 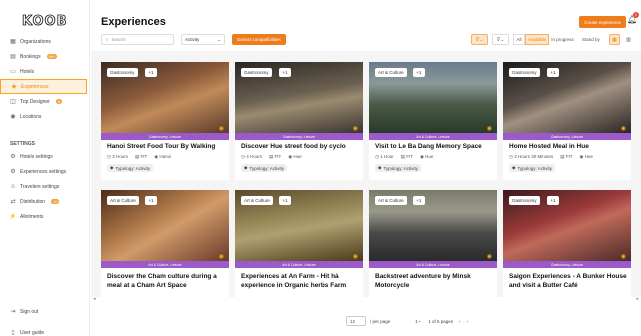 What do you see at coordinates (13, 312) in the screenshot?
I see `logout-icon: ⇥` at bounding box center [13, 312].